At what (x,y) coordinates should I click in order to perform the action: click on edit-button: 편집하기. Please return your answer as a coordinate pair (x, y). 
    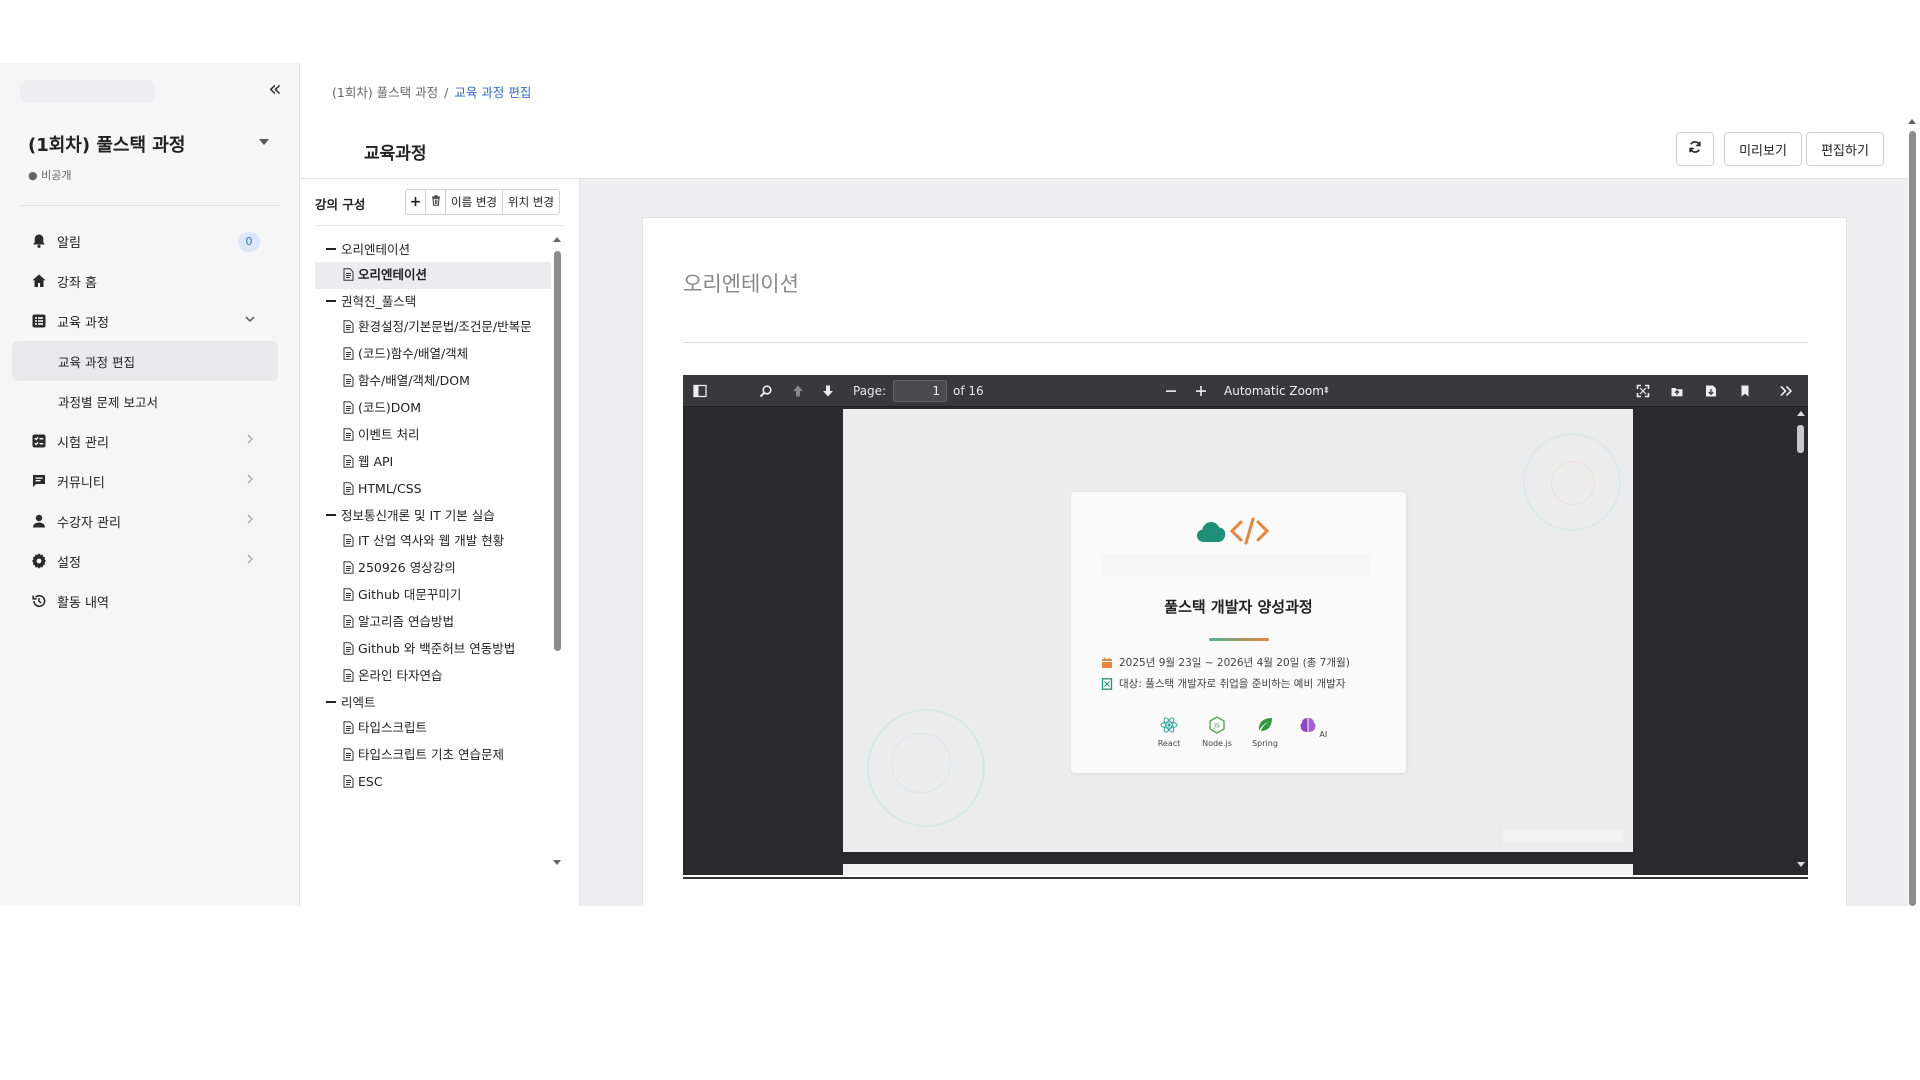
    Looking at the image, I should click on (1845, 149).